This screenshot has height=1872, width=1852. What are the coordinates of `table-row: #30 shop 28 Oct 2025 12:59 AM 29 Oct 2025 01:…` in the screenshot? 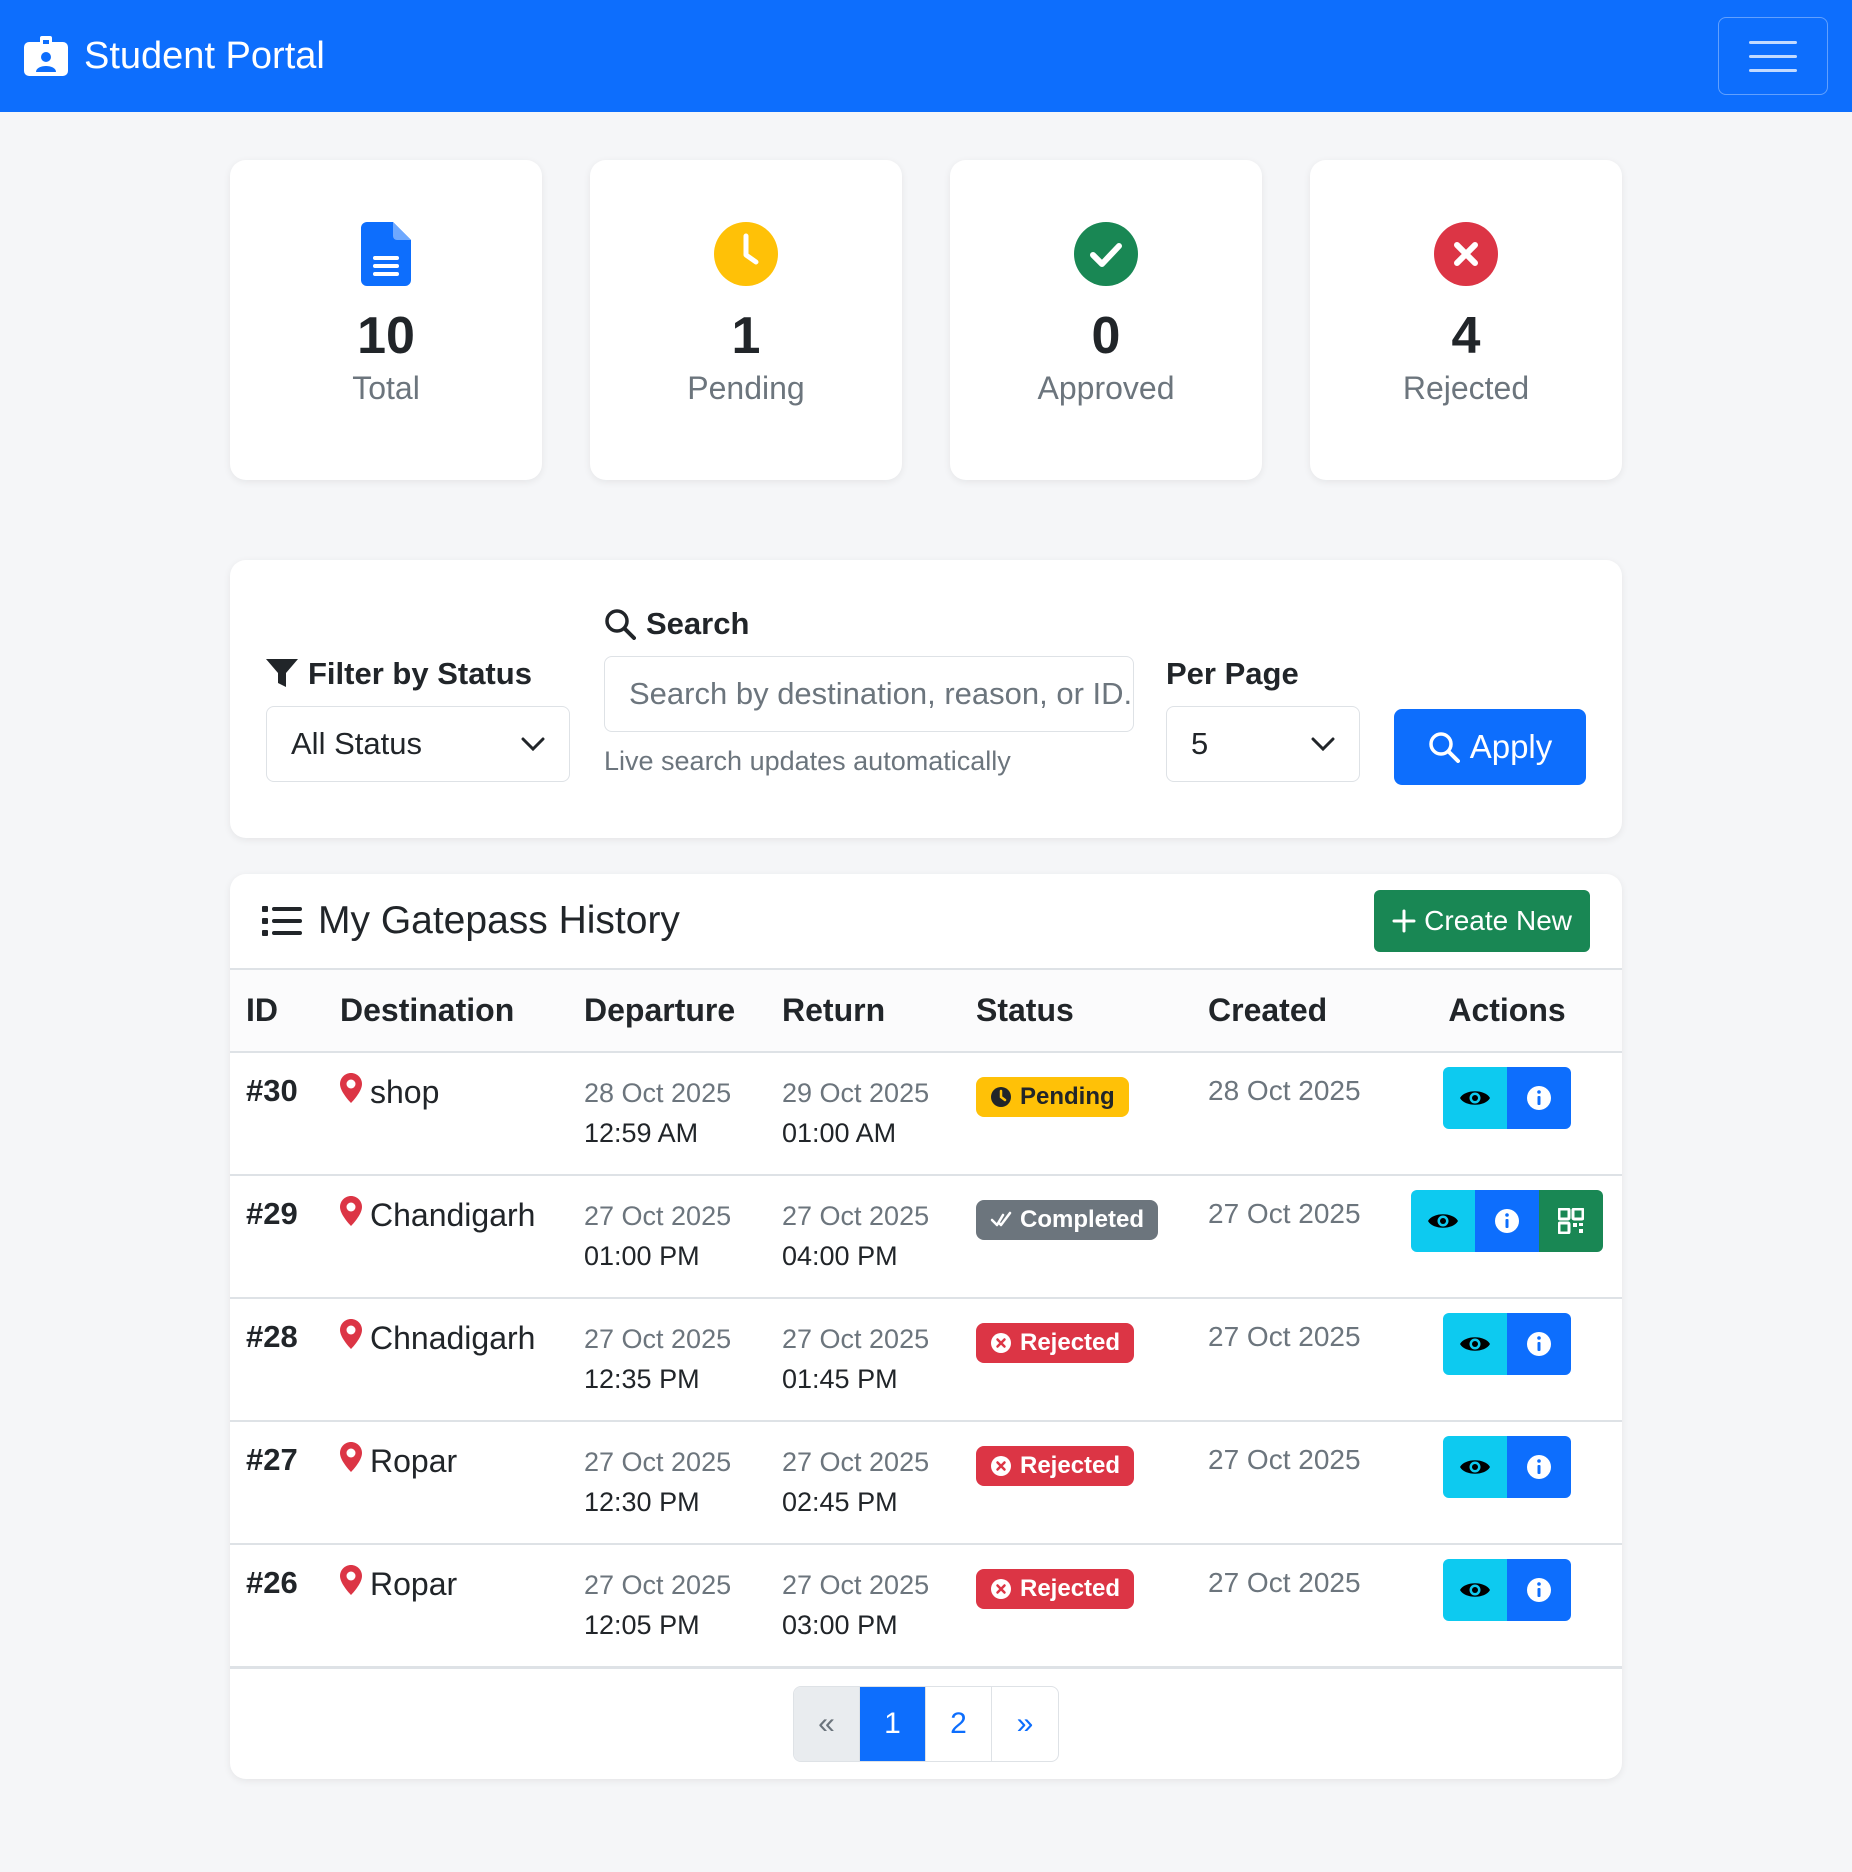 It's located at (926, 1114).